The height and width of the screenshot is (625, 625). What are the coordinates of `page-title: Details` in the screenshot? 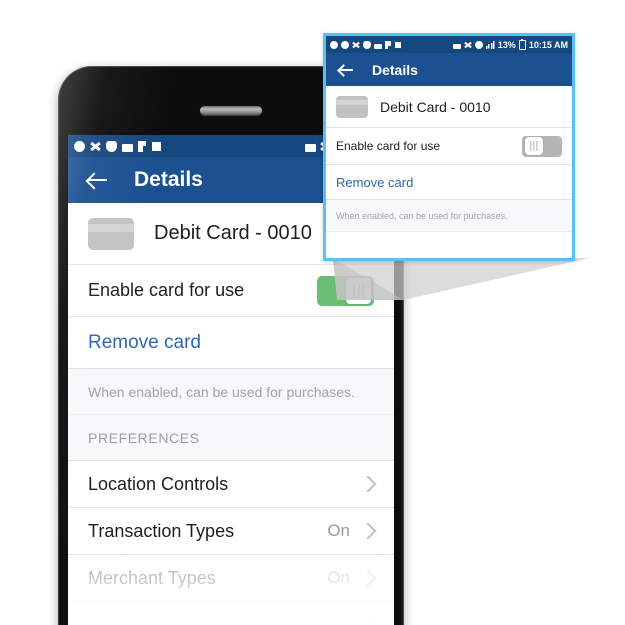 It's located at (168, 179).